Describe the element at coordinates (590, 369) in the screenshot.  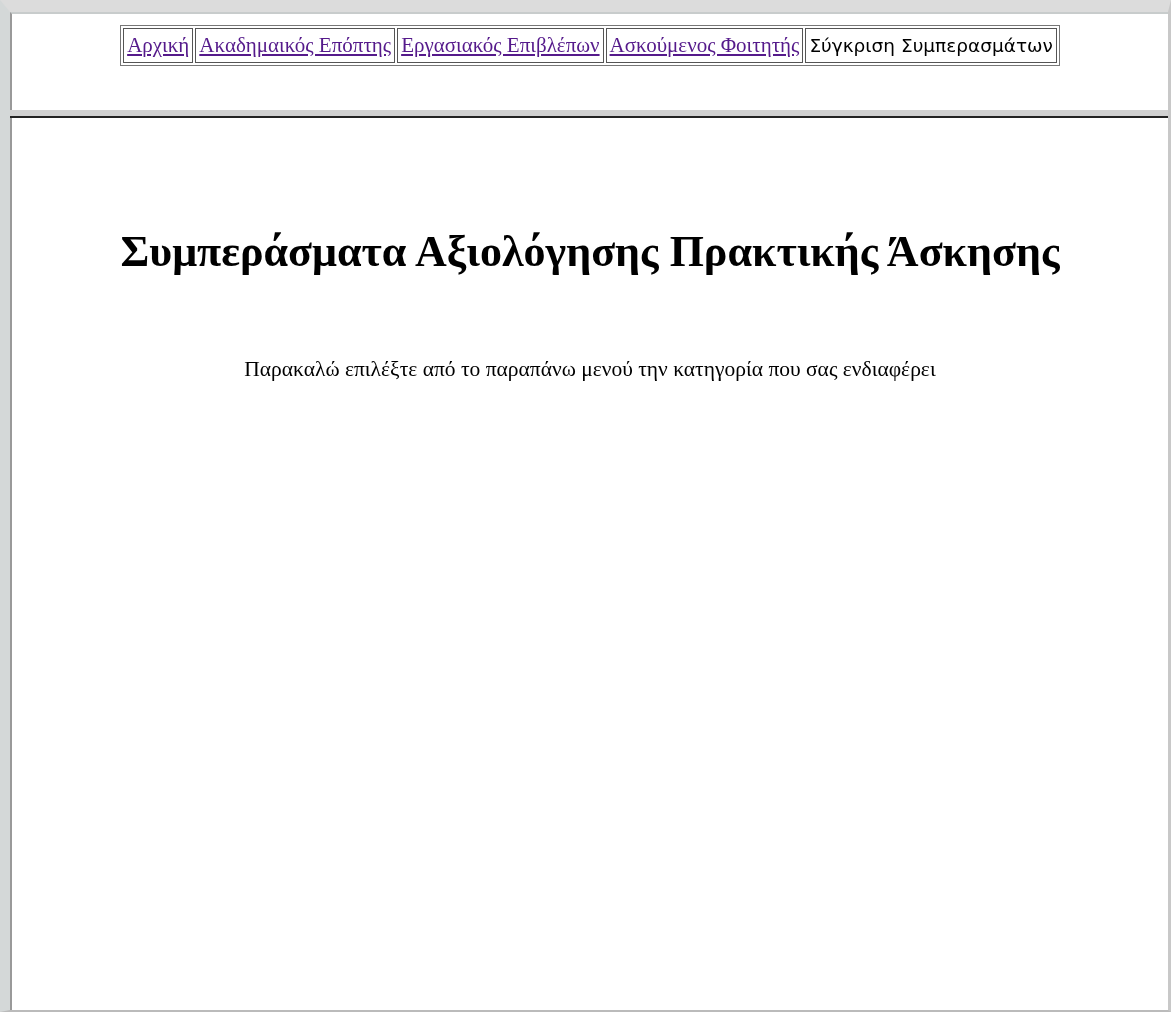
I see `instruction-text: Παρακαλώ επιλέξτε από το παραπάνω μενού την κατηγορία που σας ενδιαφέρει` at that location.